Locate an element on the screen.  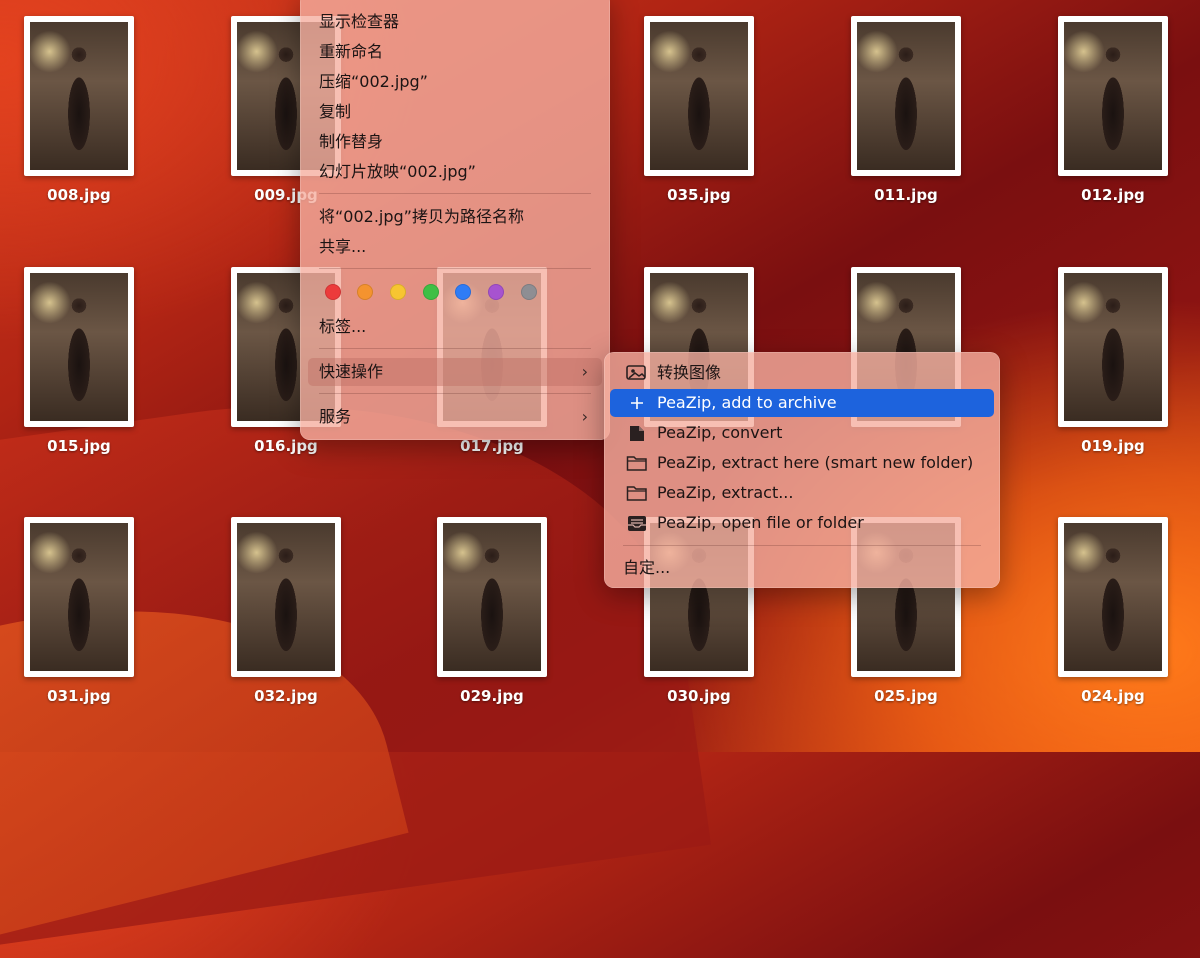
file-item: 019.jpg is located at coordinates (1111, 364).